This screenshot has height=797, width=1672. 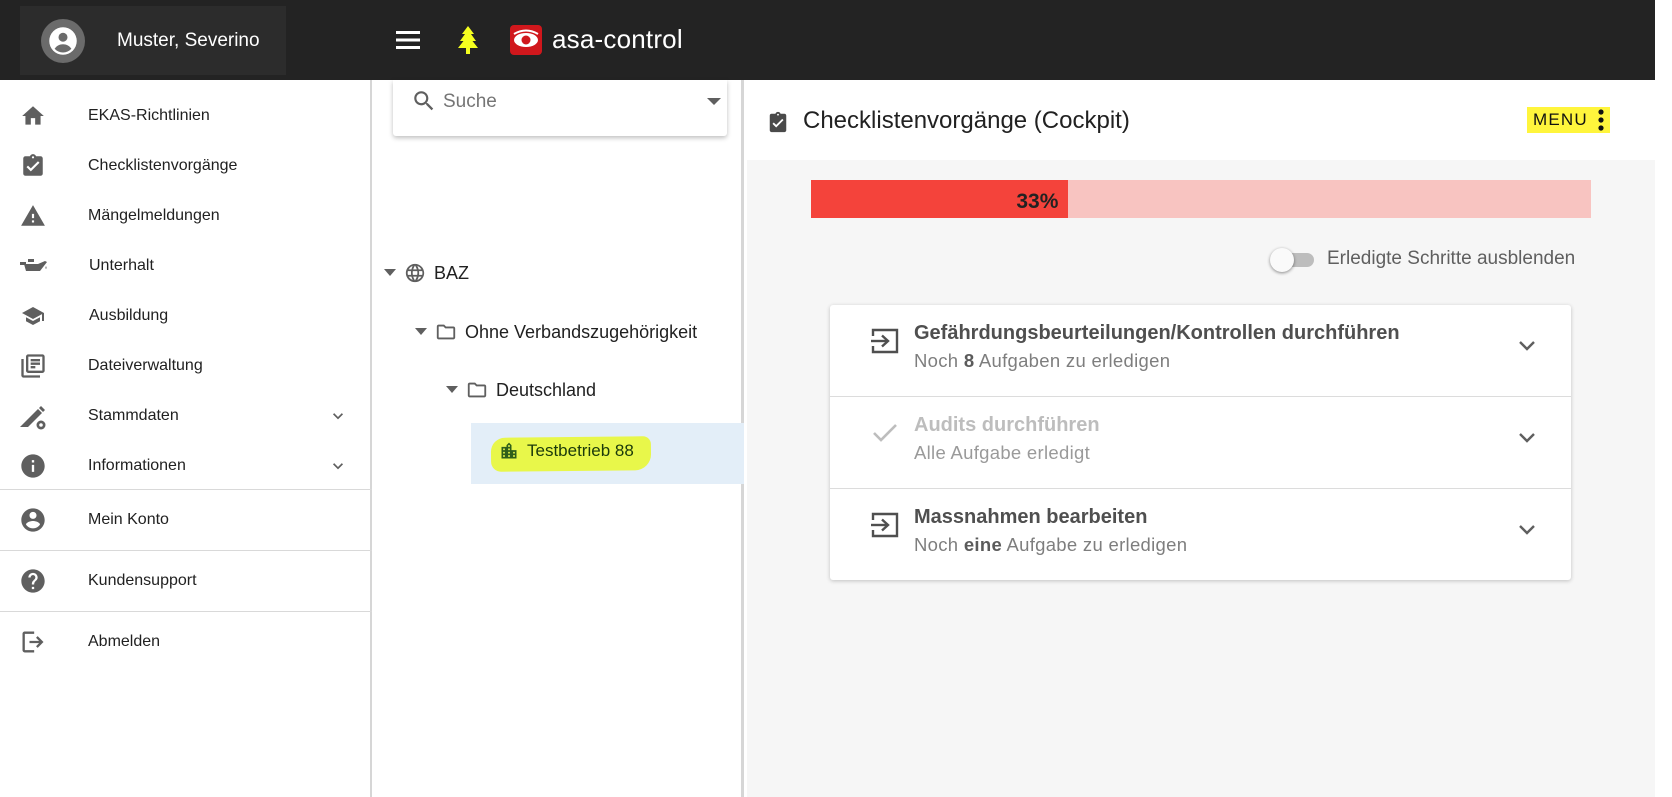 What do you see at coordinates (133, 415) in the screenshot?
I see `sidebar-item-label: Stammdaten` at bounding box center [133, 415].